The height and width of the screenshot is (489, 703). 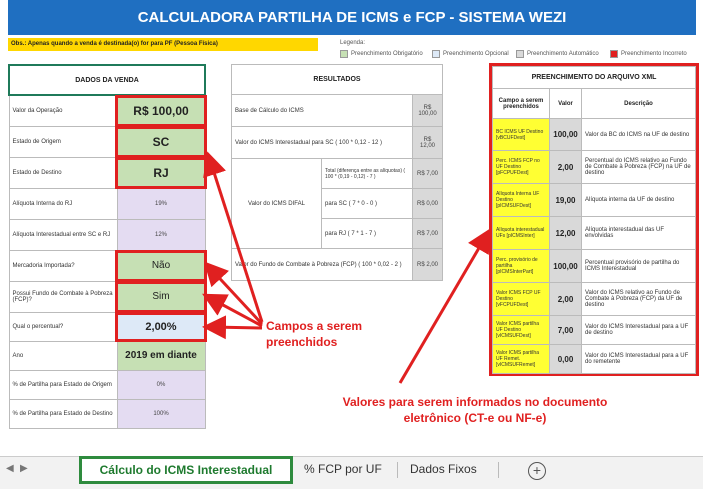 I want to click on scroll-left-icon: ◀, so click(x=10, y=468).